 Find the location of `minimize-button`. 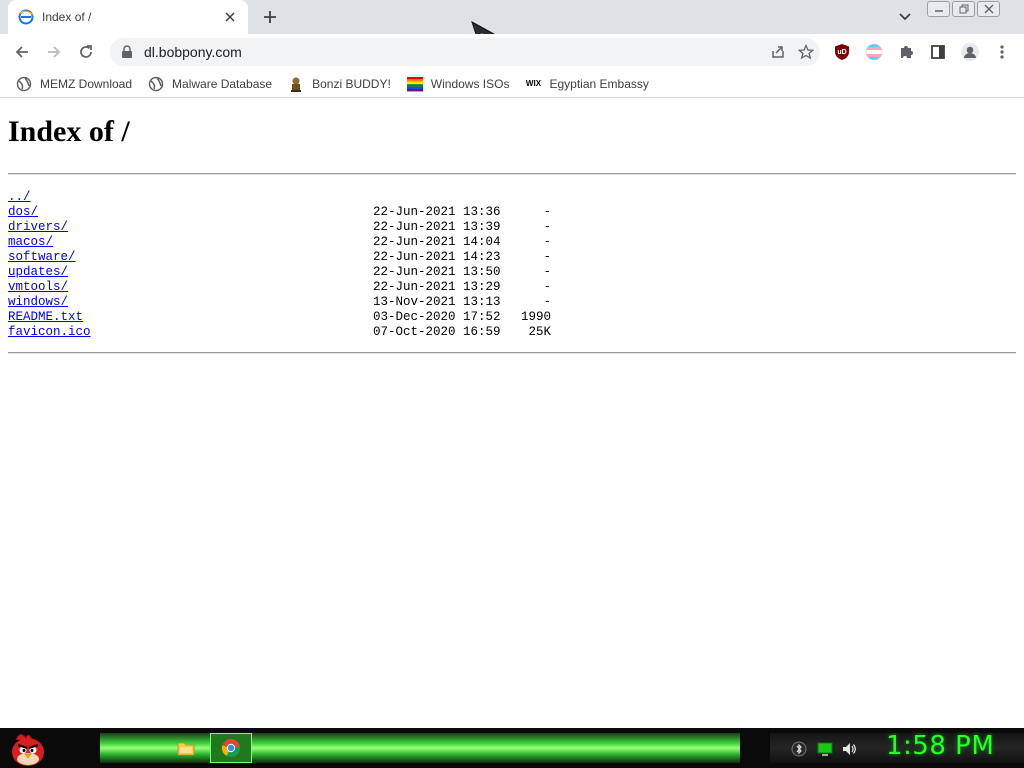

minimize-button is located at coordinates (938, 9).